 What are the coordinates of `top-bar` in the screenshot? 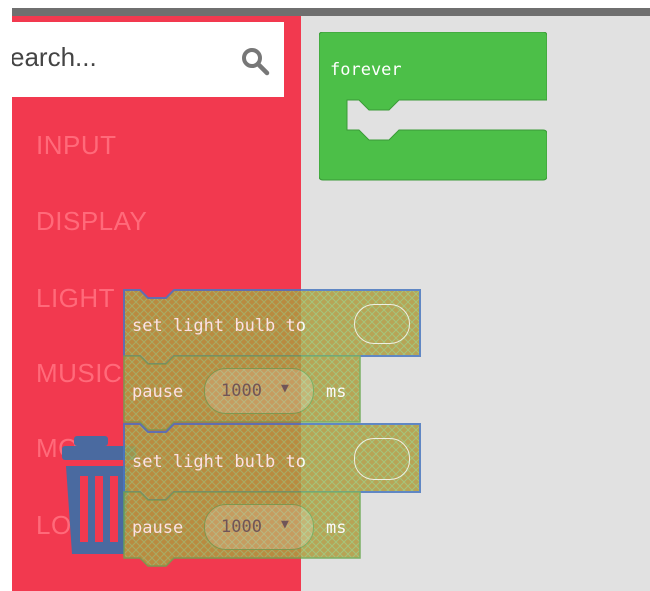 It's located at (331, 12).